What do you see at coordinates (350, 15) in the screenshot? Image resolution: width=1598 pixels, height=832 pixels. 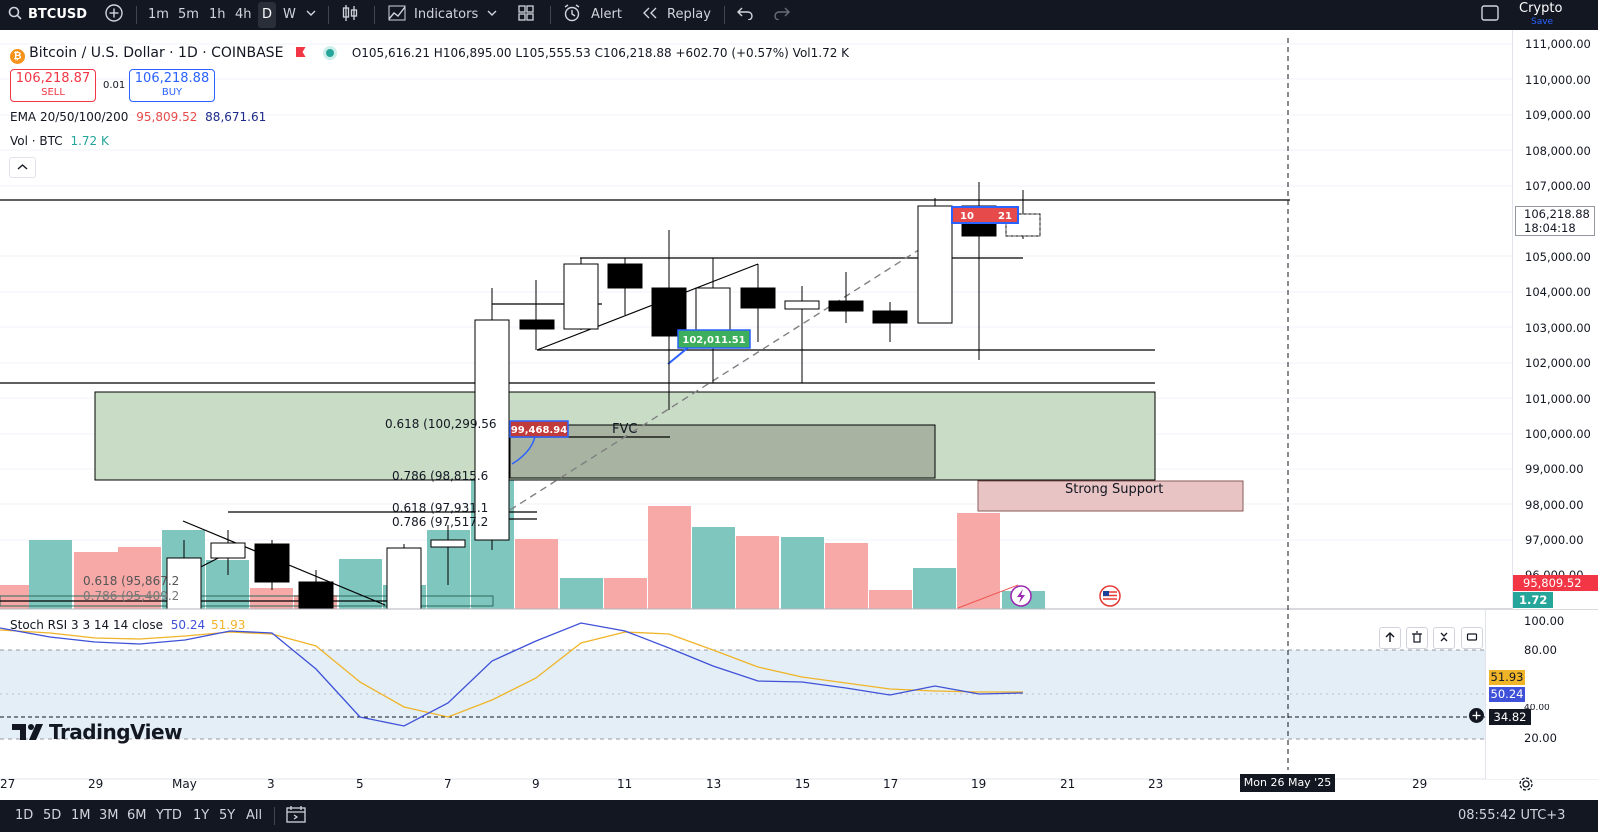 I see `candles-icon` at bounding box center [350, 15].